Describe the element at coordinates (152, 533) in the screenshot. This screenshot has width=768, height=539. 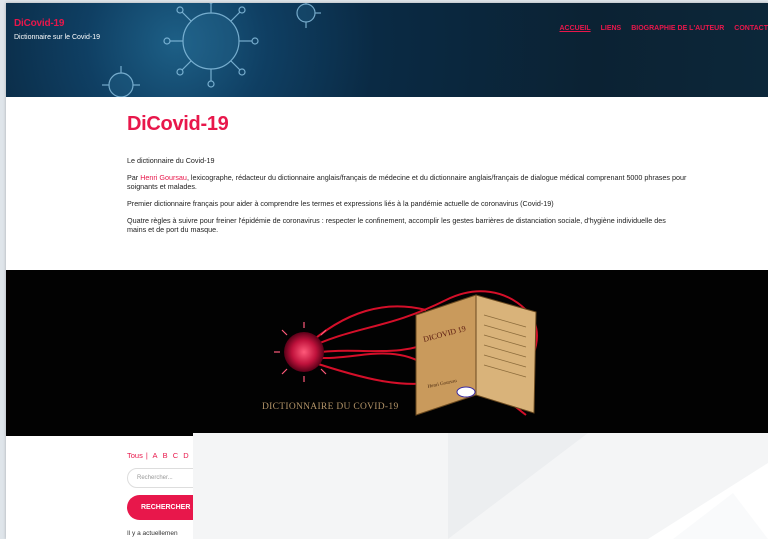
I see `entry-count-text: Il y a actuellemen` at that location.